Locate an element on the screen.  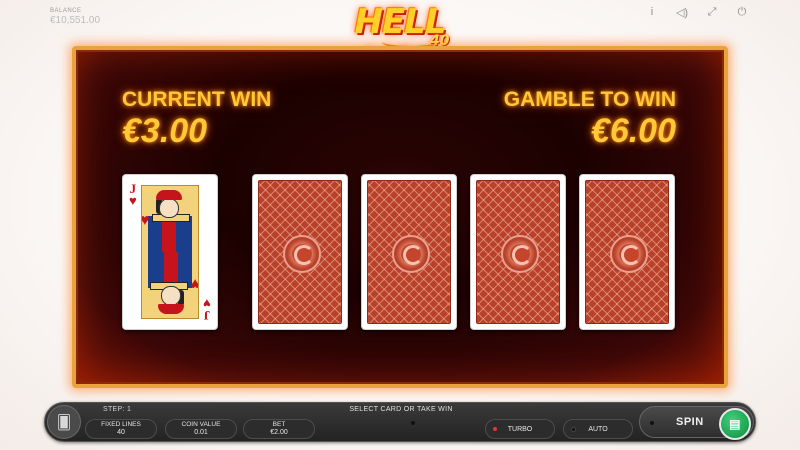
info-icon: i is located at coordinates (652, 12).